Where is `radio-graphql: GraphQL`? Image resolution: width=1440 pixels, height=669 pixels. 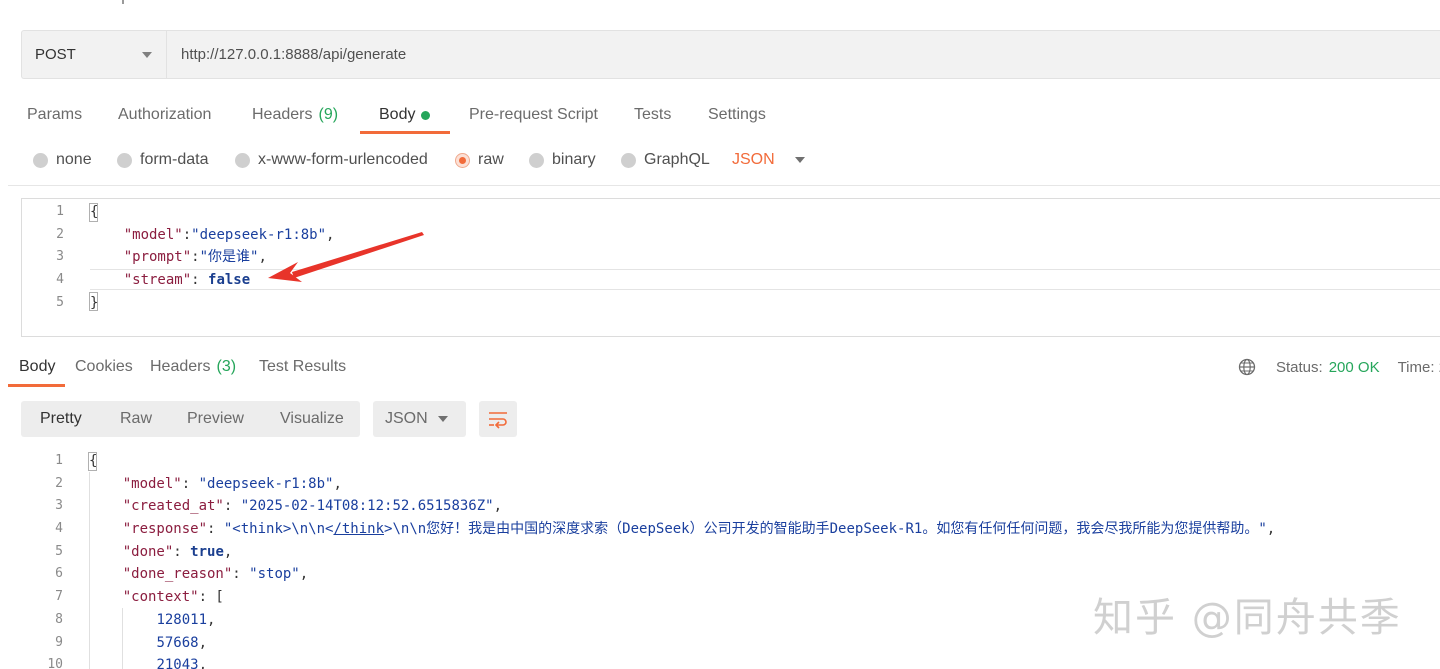
radio-graphql: GraphQL is located at coordinates (665, 160).